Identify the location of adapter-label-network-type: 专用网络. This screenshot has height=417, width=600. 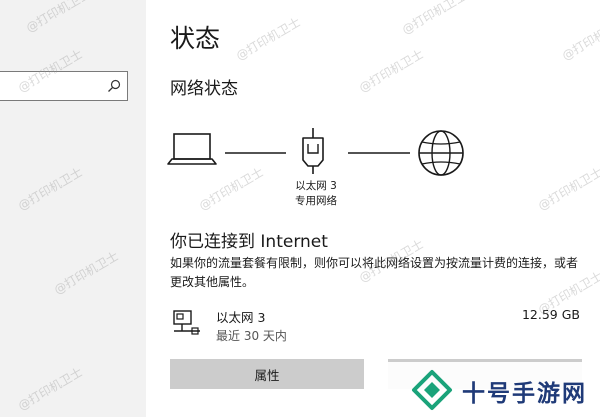
(316, 201).